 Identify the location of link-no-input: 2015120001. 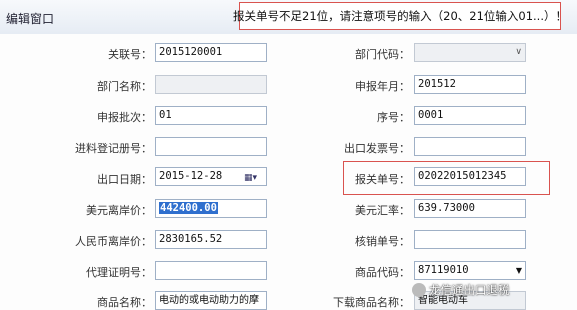
(211, 52).